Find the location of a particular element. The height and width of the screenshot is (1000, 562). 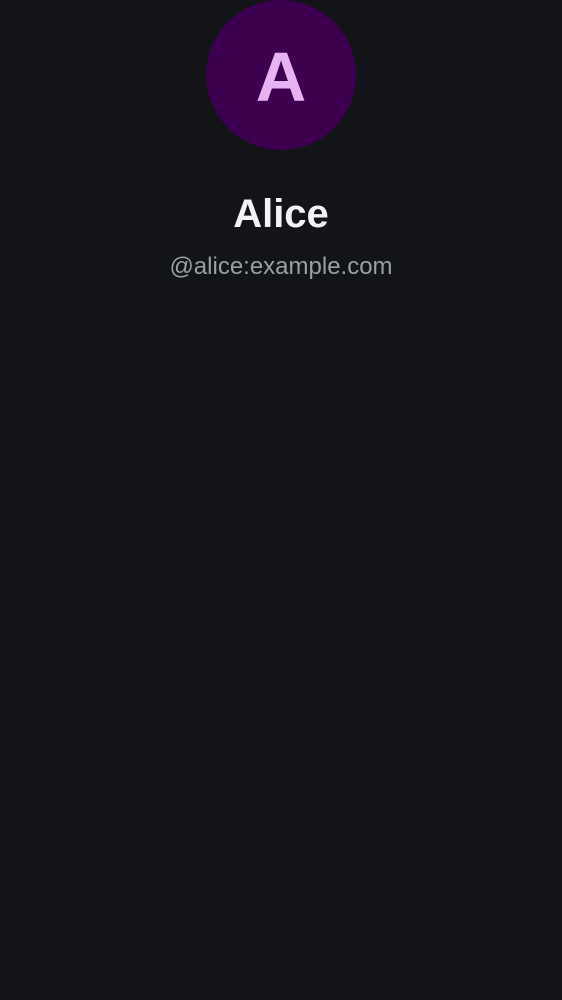

avatar-initial: A is located at coordinates (281, 77).